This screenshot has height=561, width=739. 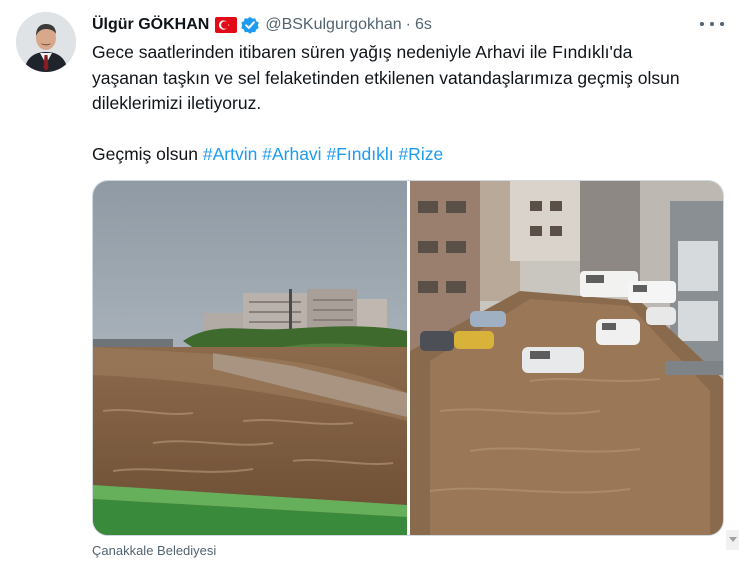 What do you see at coordinates (46, 42) in the screenshot?
I see `avatar` at bounding box center [46, 42].